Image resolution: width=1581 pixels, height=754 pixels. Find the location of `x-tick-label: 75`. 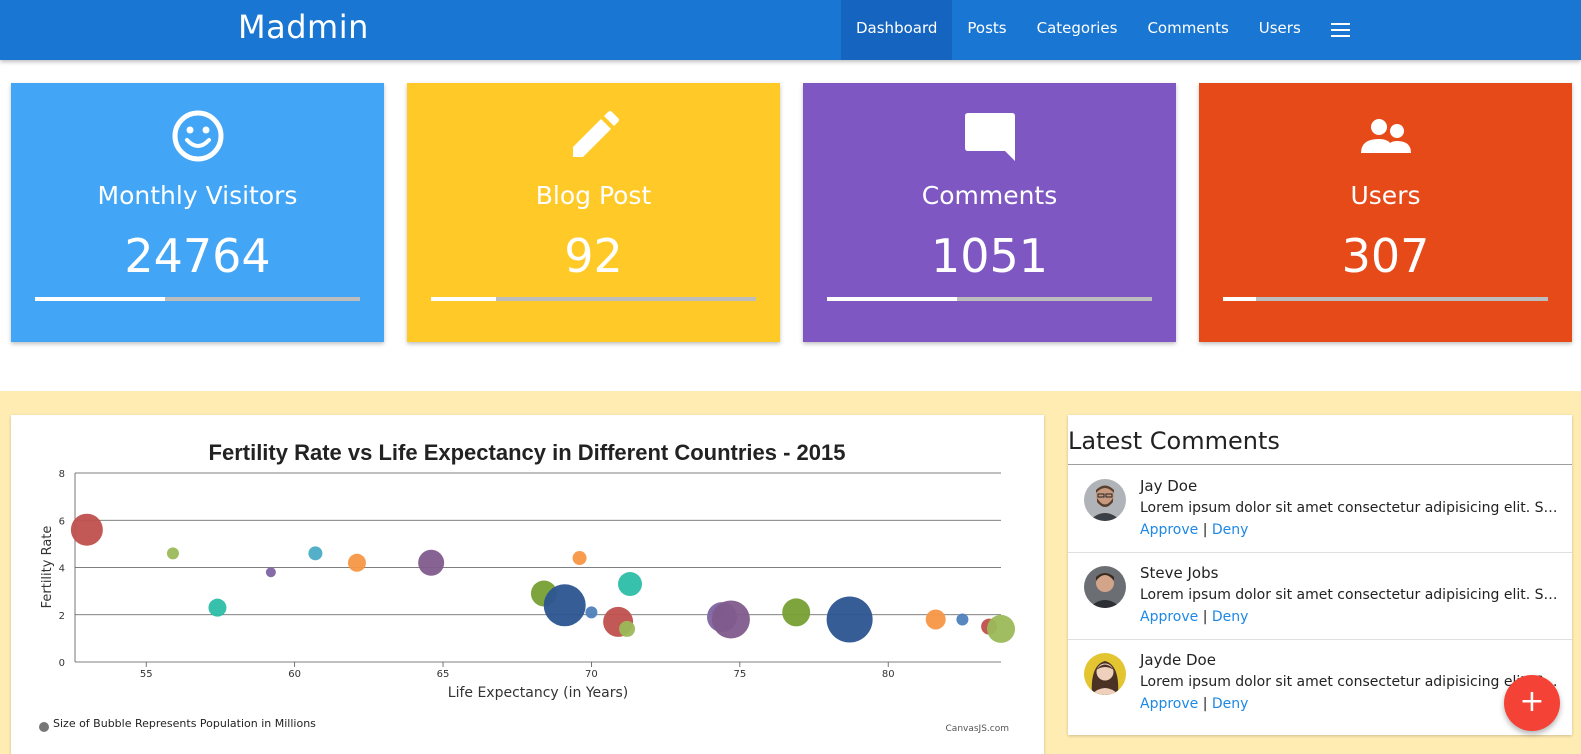

x-tick-label: 75 is located at coordinates (739, 674).